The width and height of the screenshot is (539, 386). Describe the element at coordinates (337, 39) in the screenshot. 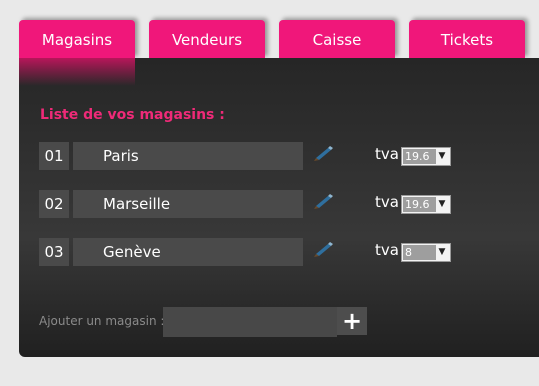

I see `tab-caisse: Caisse` at that location.